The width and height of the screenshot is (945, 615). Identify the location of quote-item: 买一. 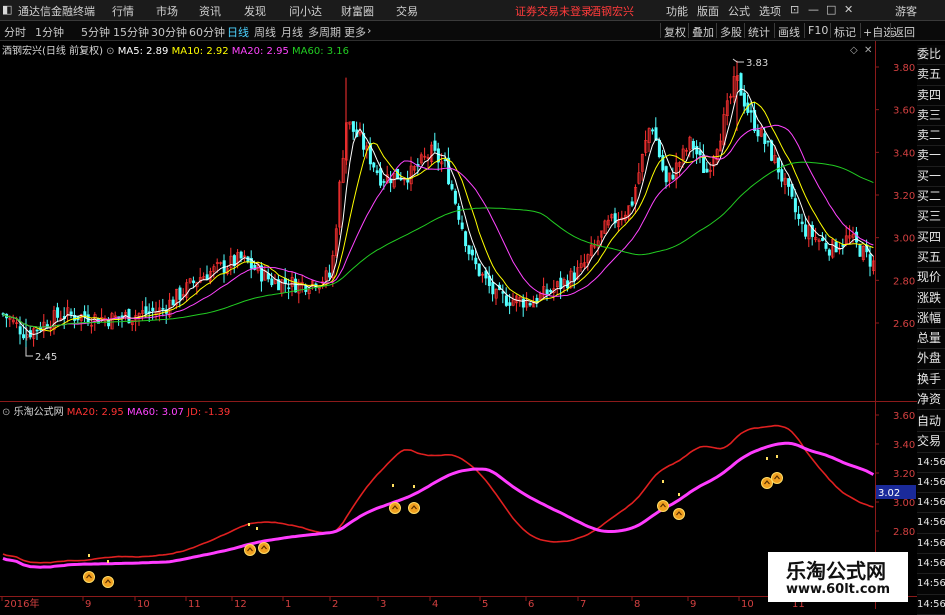
(931, 177).